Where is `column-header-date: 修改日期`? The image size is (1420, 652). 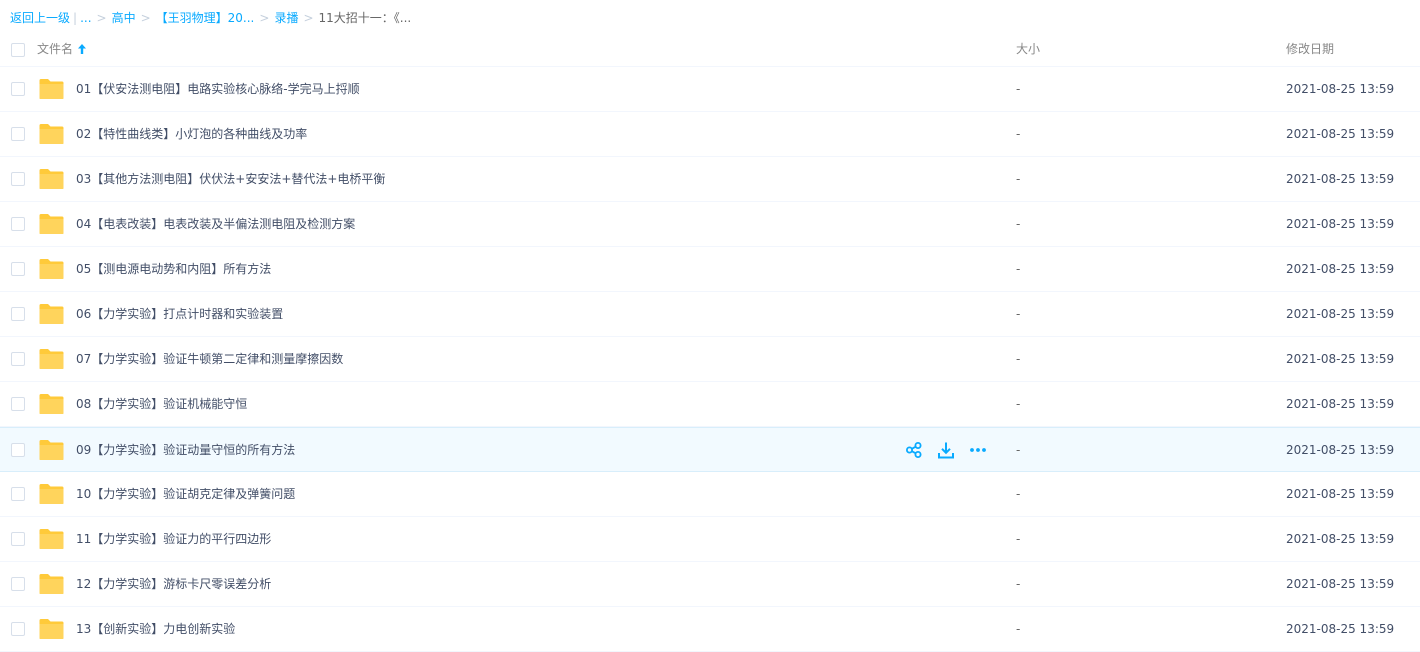 column-header-date: 修改日期 is located at coordinates (1310, 49).